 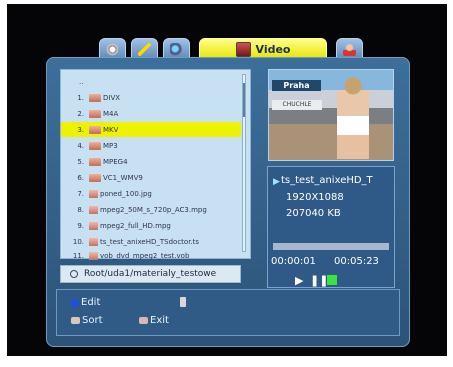 I want to click on preview-sign-text: Praha, so click(x=296, y=85).